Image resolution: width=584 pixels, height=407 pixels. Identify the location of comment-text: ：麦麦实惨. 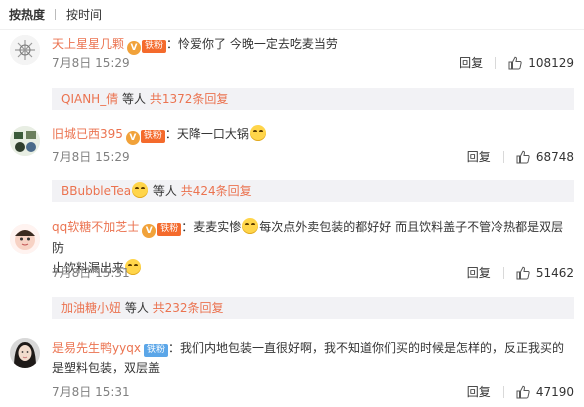
(211, 227).